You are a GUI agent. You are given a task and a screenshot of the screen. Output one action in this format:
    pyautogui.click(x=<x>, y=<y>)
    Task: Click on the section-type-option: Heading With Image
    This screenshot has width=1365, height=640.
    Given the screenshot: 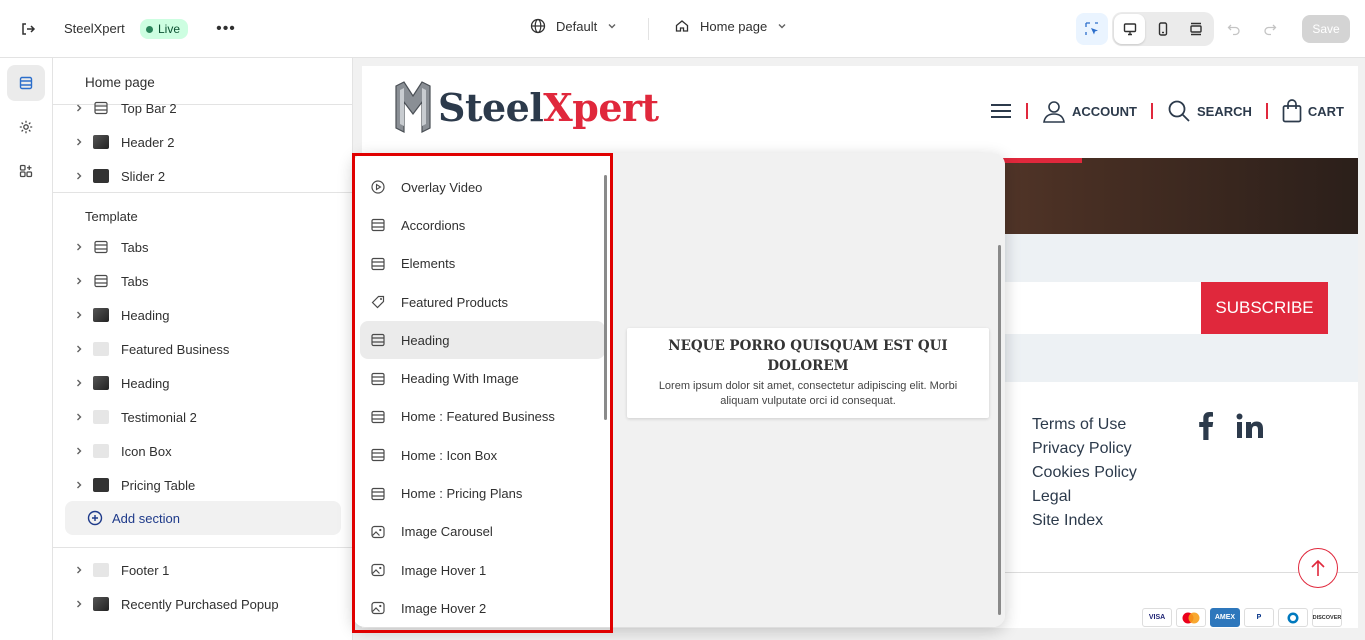 What is the action you would take?
    pyautogui.click(x=482, y=378)
    